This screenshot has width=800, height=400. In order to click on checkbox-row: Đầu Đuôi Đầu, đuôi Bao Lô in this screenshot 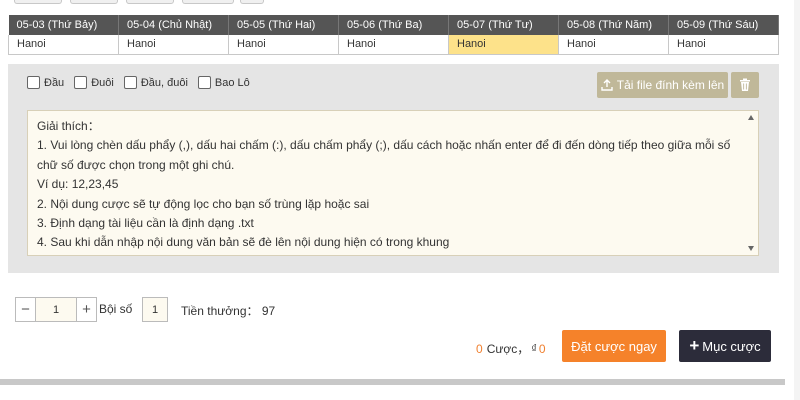, I will do `click(143, 82)`.